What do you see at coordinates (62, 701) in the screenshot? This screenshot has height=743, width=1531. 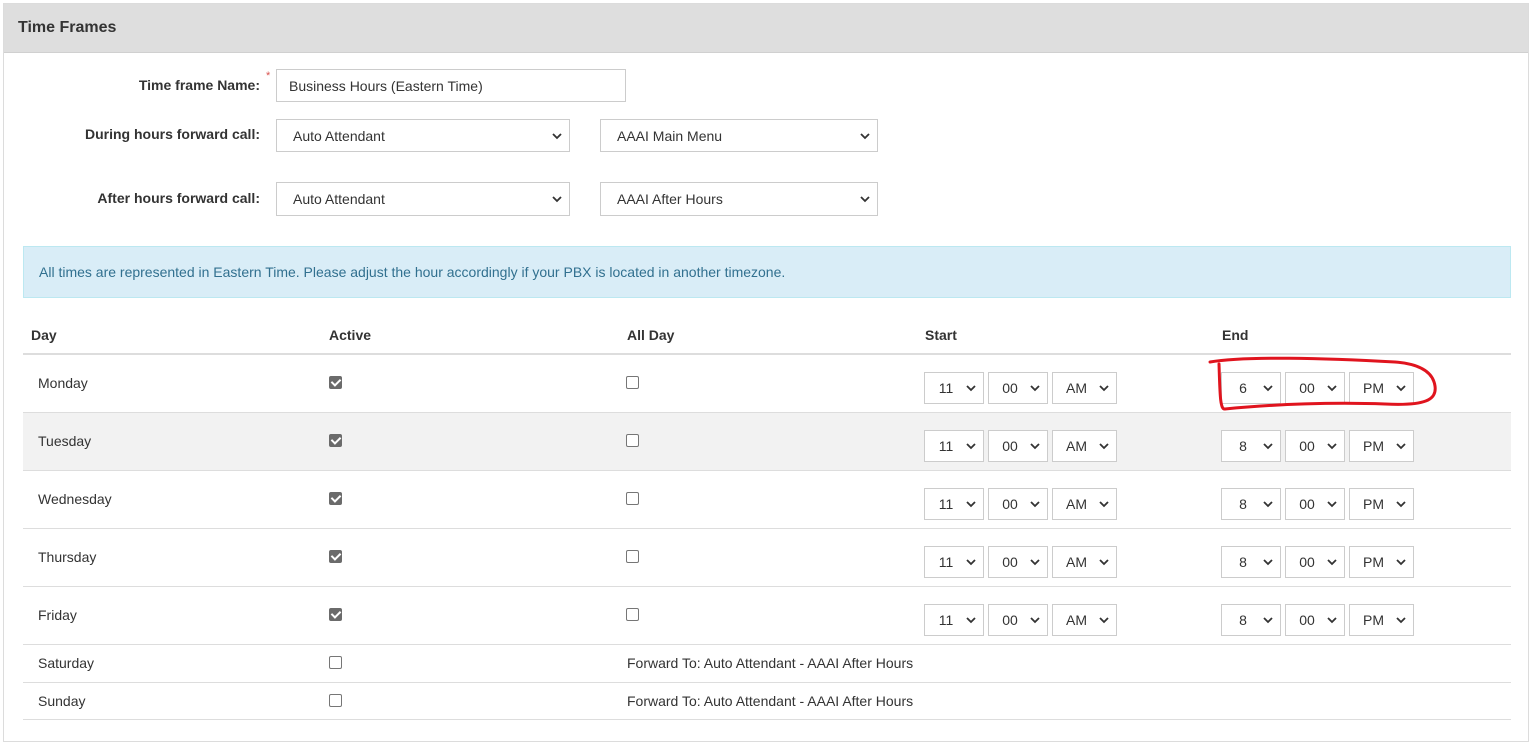 I see `day-label: Sunday` at bounding box center [62, 701].